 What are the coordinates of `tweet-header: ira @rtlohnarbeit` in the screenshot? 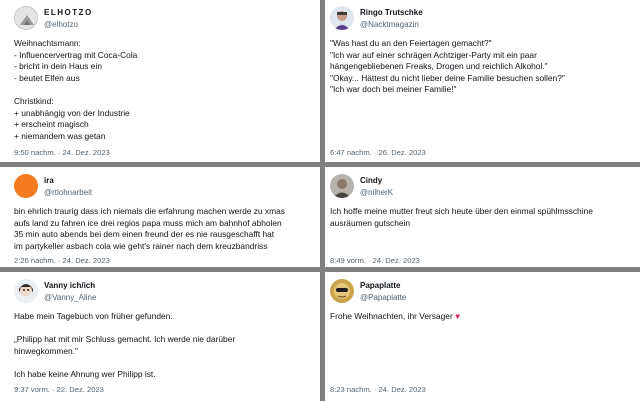 It's located at (163, 186).